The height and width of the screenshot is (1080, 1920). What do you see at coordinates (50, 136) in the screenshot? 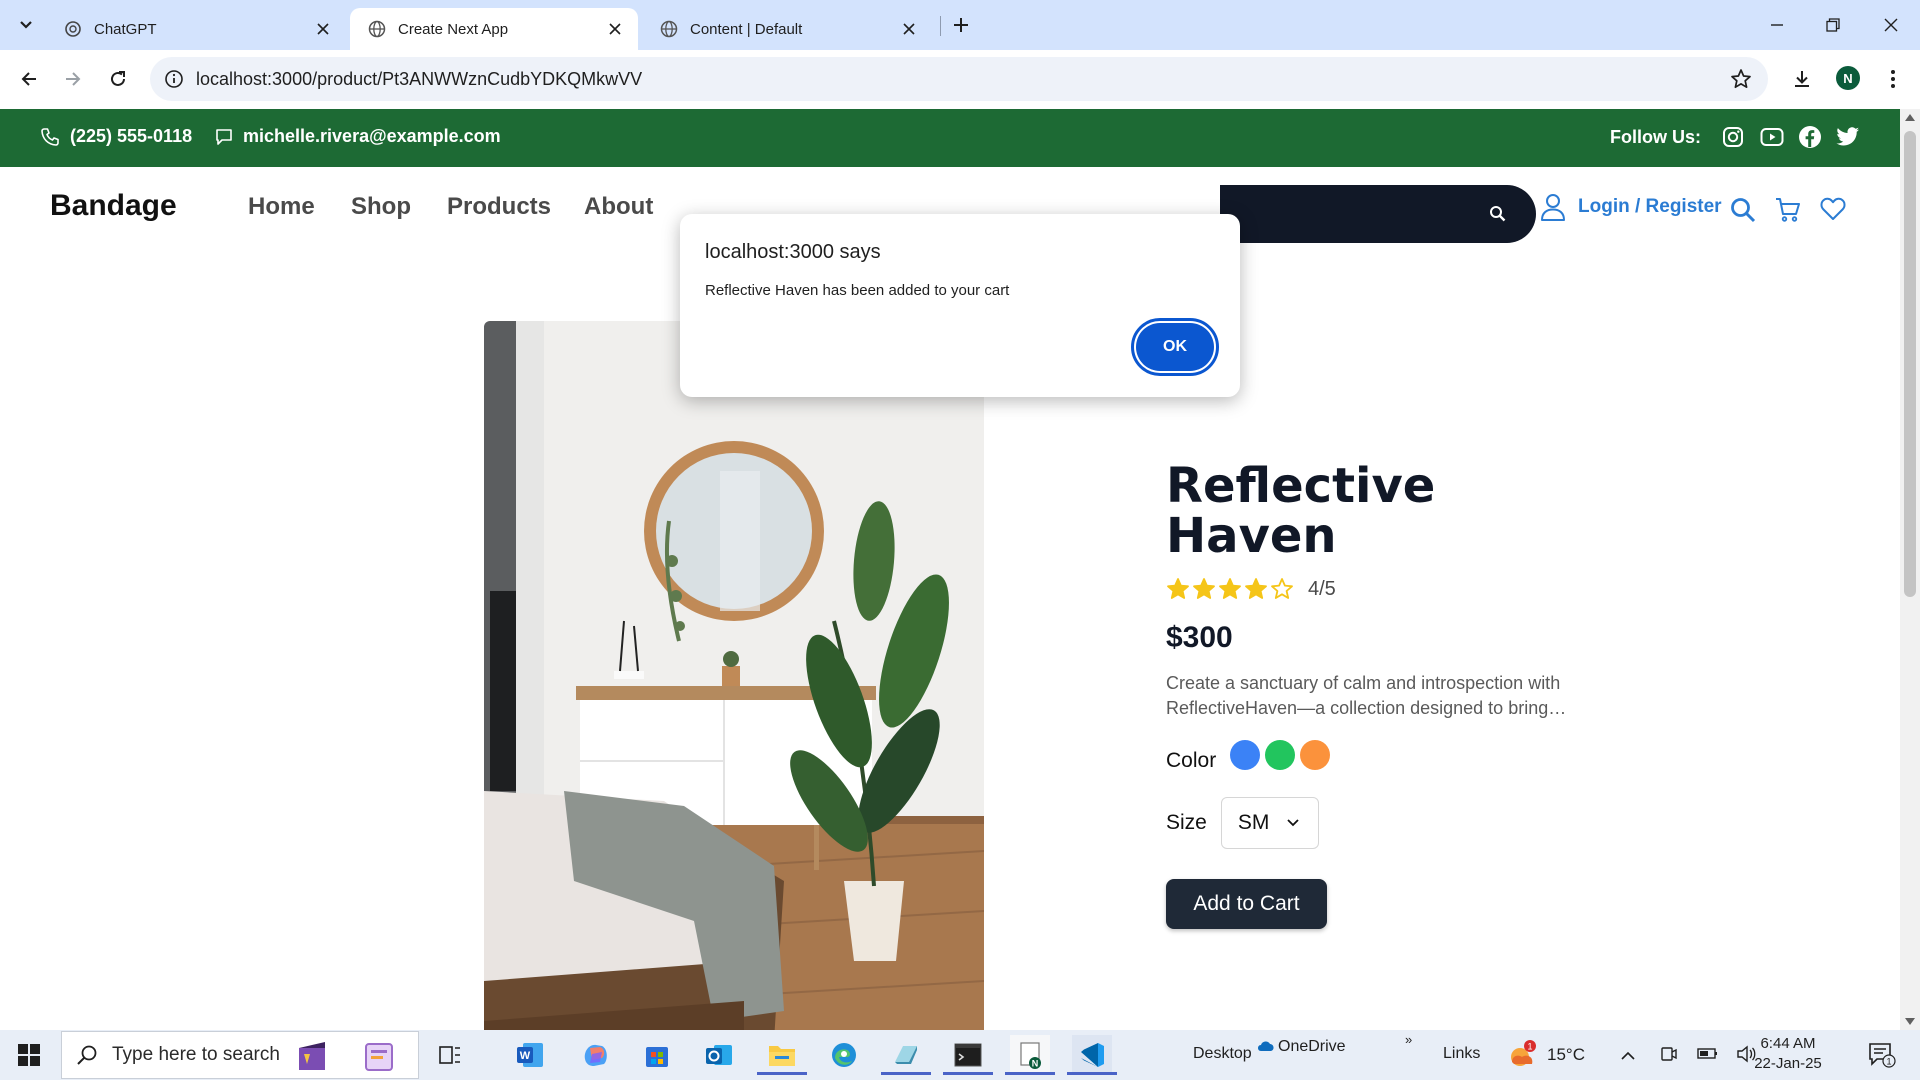
I see `phone-icon` at bounding box center [50, 136].